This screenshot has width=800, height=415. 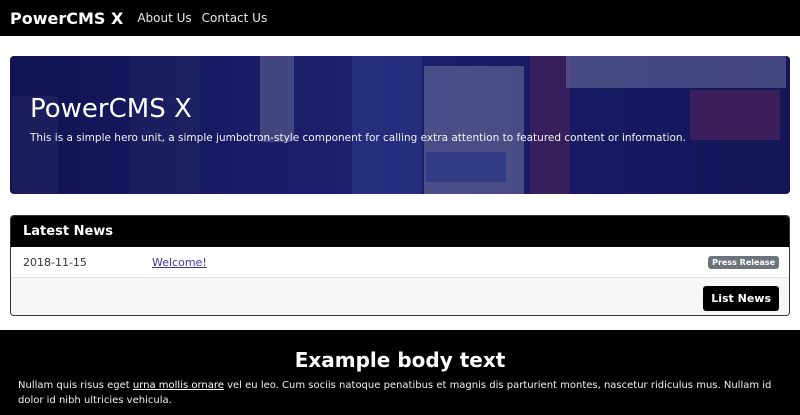 What do you see at coordinates (111, 109) in the screenshot?
I see `hero-title: PowerCMS X` at bounding box center [111, 109].